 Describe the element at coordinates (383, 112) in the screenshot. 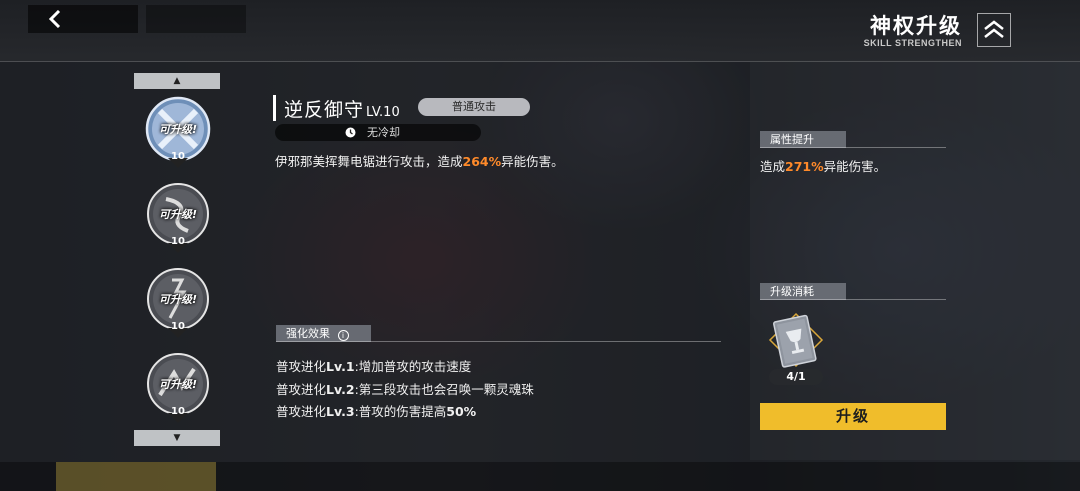

I see `skill-level: LV.10` at that location.